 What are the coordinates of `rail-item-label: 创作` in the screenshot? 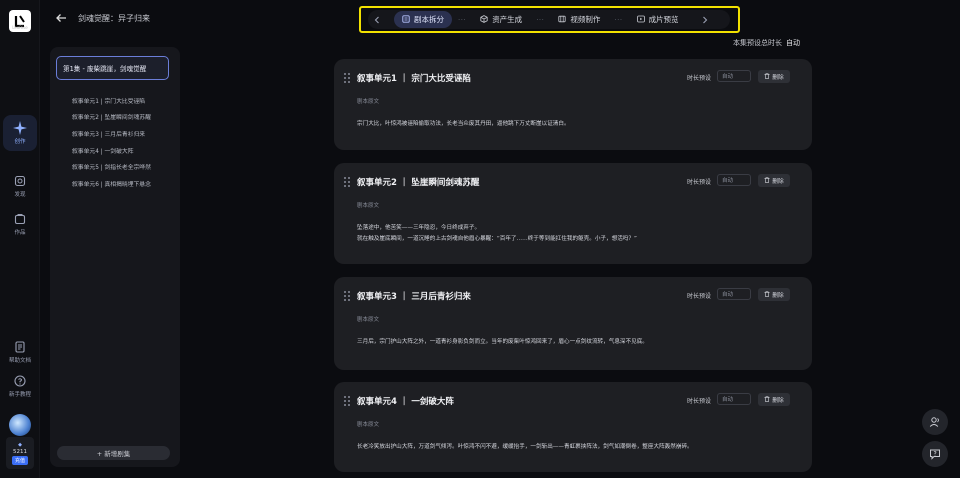 It's located at (20, 142).